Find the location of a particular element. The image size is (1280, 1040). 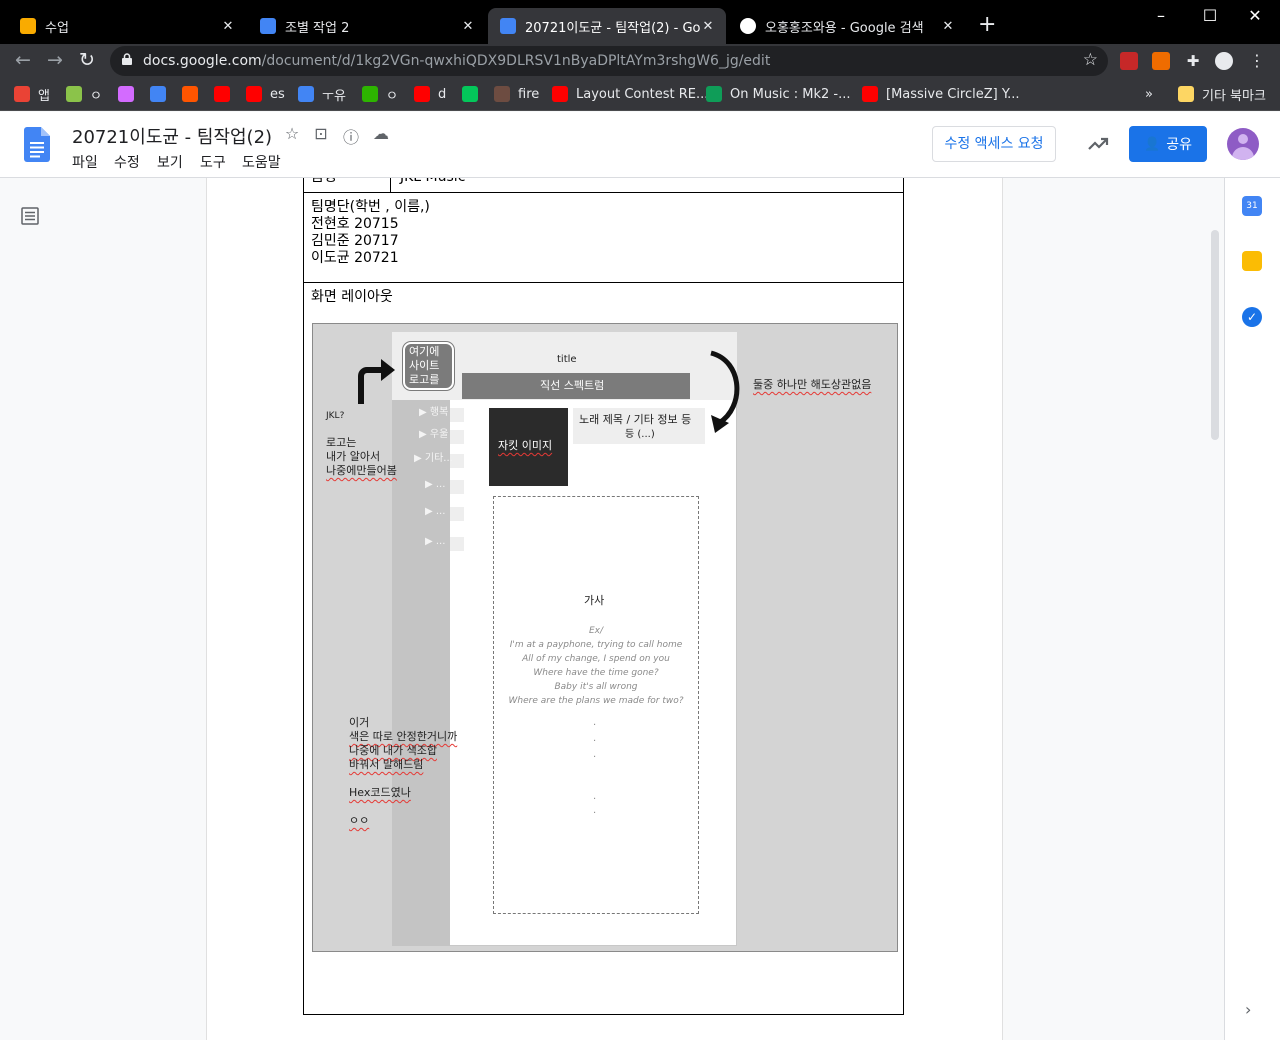

bookmark-star-icon: ☆ is located at coordinates (1090, 60).